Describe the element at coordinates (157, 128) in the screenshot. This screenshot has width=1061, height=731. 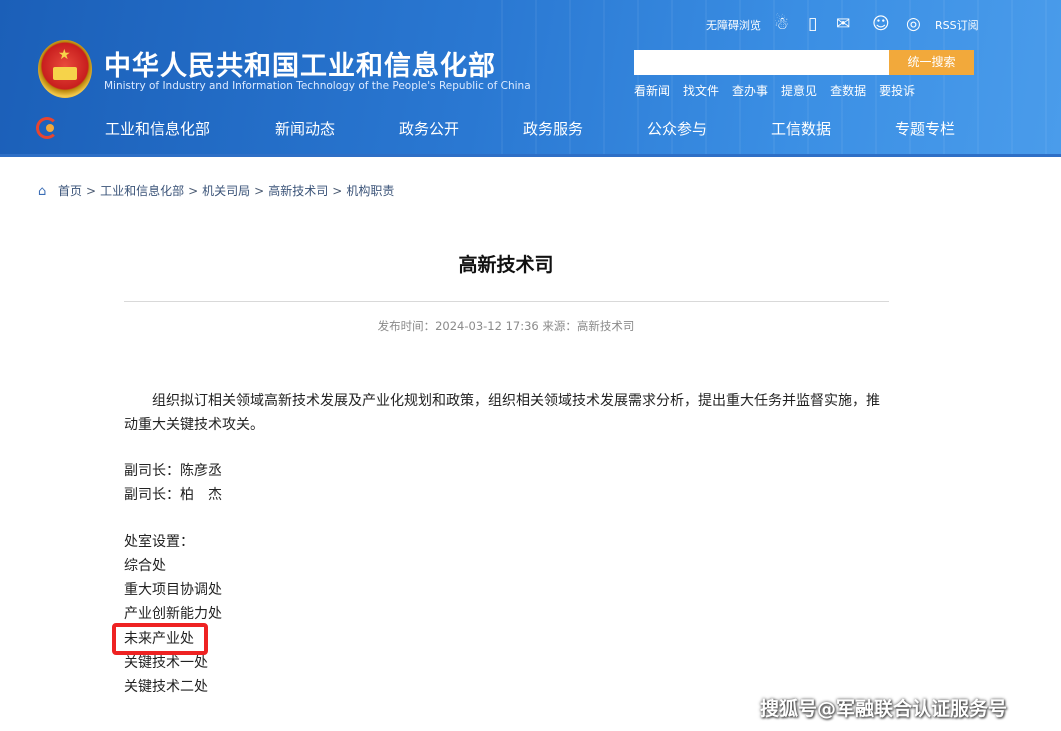
I see `nav-item-ministry: 工业和信息化部` at that location.